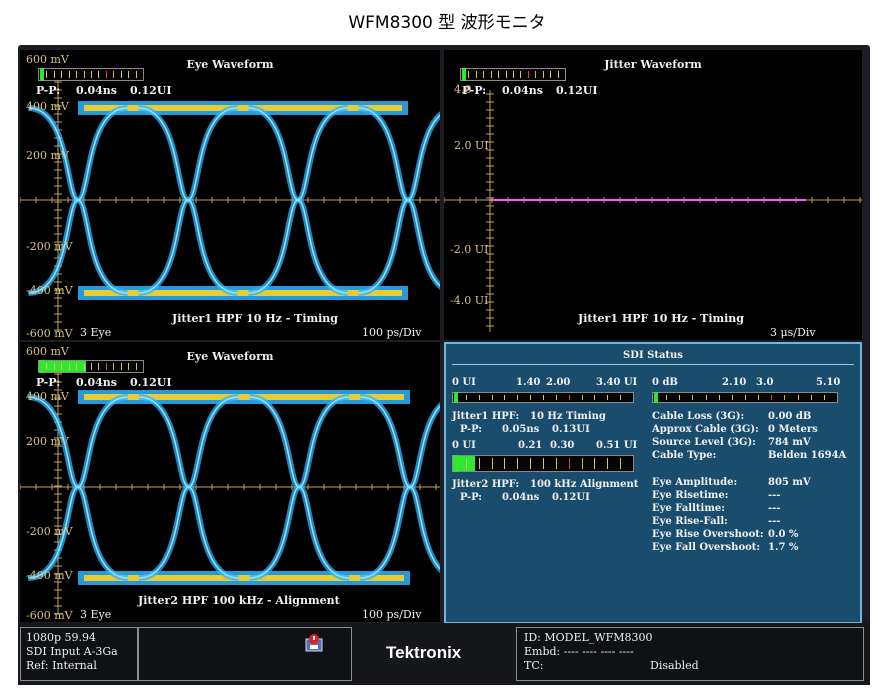  Describe the element at coordinates (793, 332) in the screenshot. I see `time-scale: 3 μs/Div` at that location.